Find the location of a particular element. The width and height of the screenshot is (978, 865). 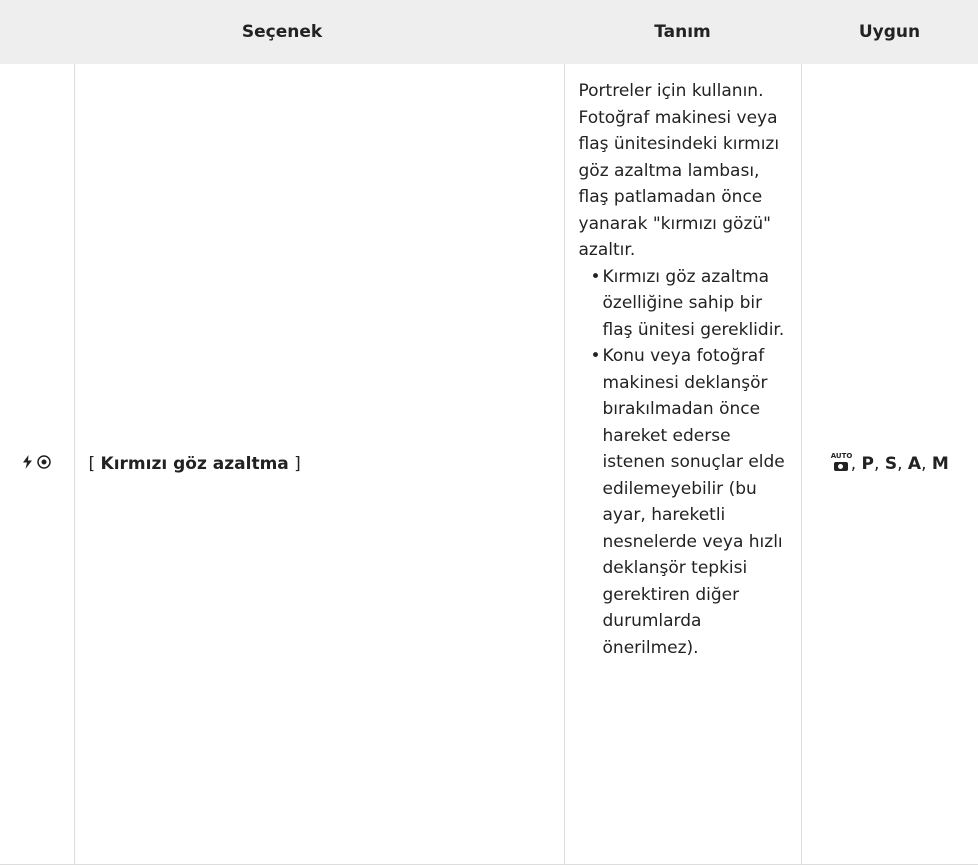

option-bracket-close: ] is located at coordinates (294, 463).